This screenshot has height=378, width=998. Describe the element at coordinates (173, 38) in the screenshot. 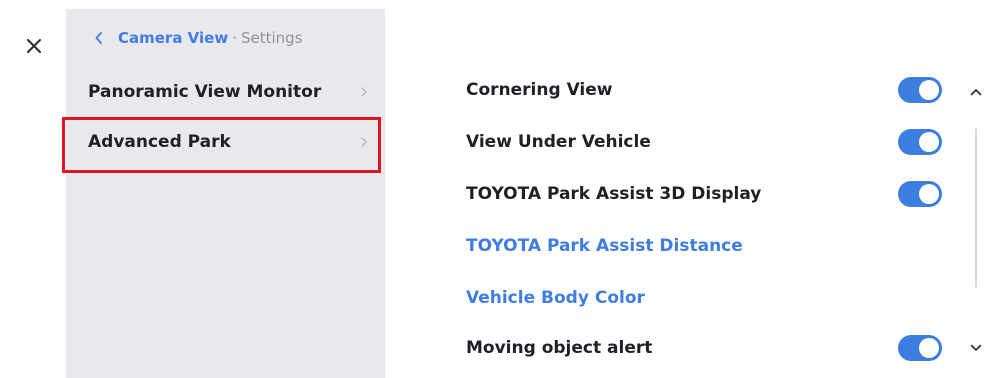

I see `breadcrumb-parent-link: Camera View` at that location.